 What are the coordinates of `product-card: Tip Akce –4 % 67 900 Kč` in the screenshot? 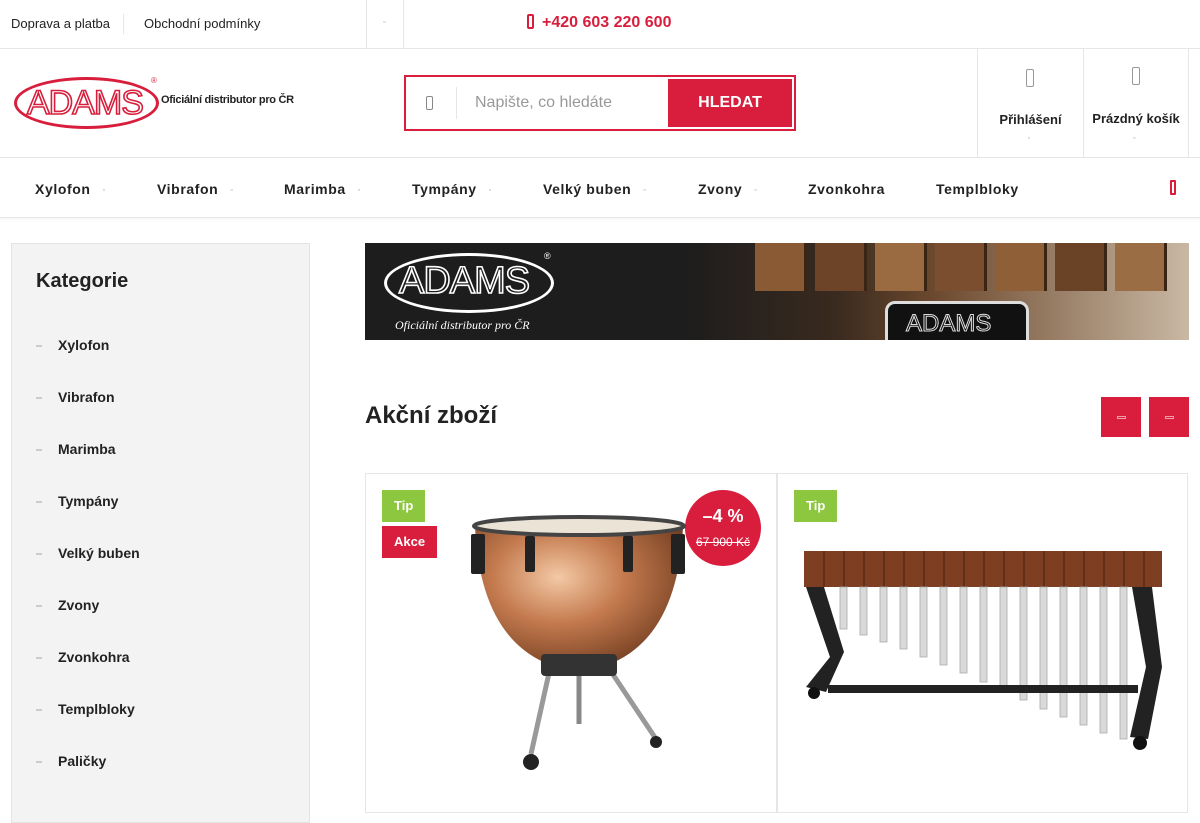 It's located at (571, 643).